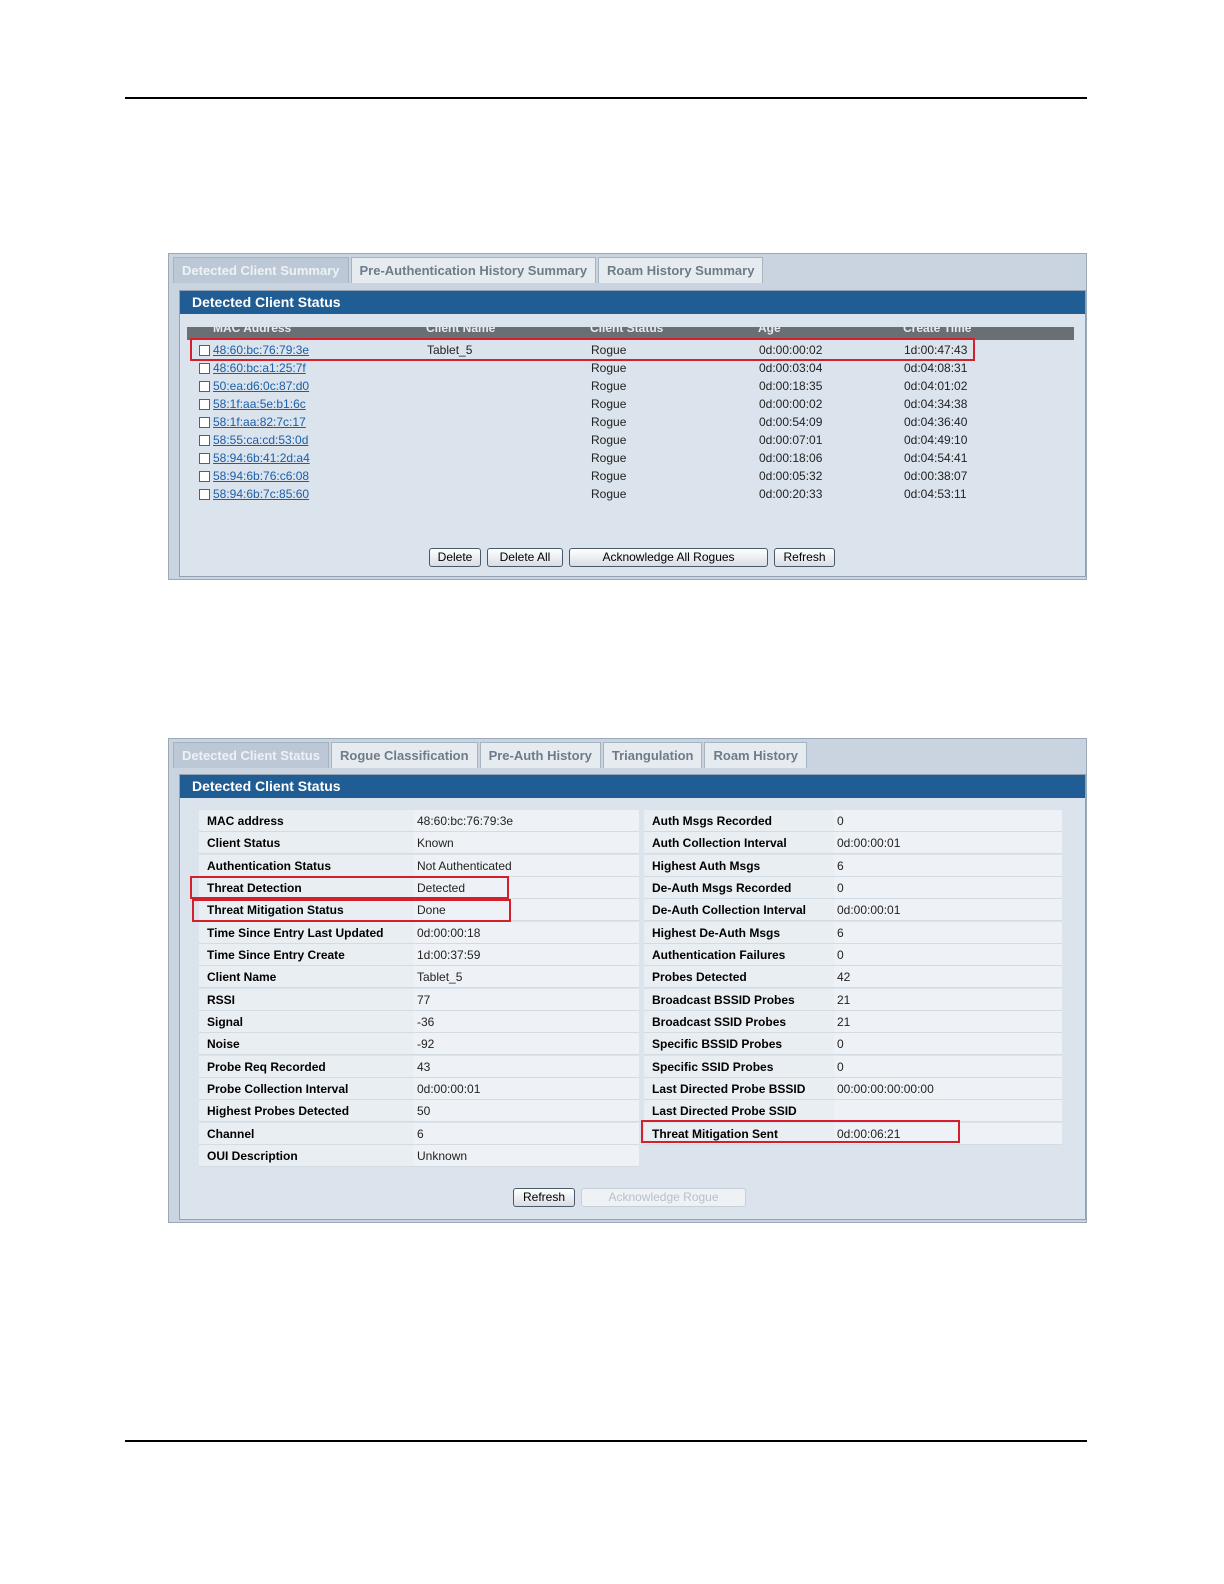 This screenshot has width=1224, height=1584. What do you see at coordinates (261, 494) in the screenshot?
I see `mac-link: 58:94:6b:7c:85:60` at bounding box center [261, 494].